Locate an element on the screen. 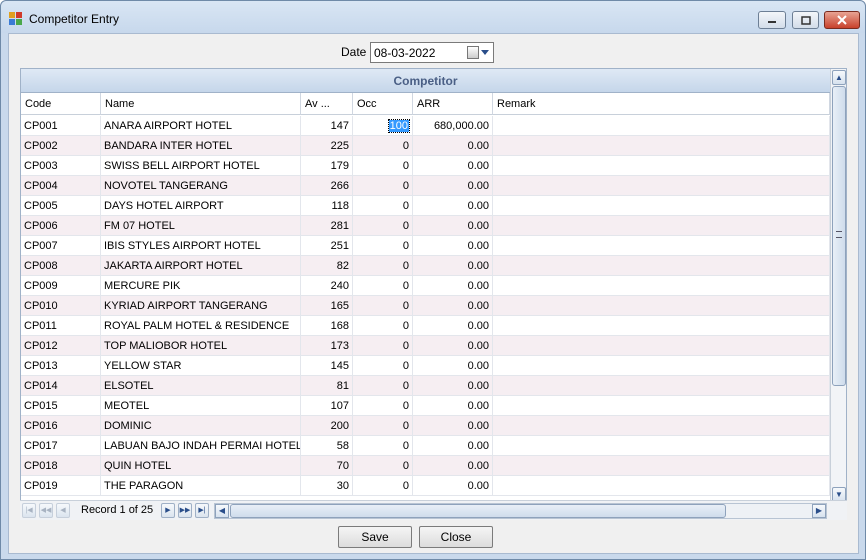  cell-name: QUIN HOTEL is located at coordinates (201, 466).